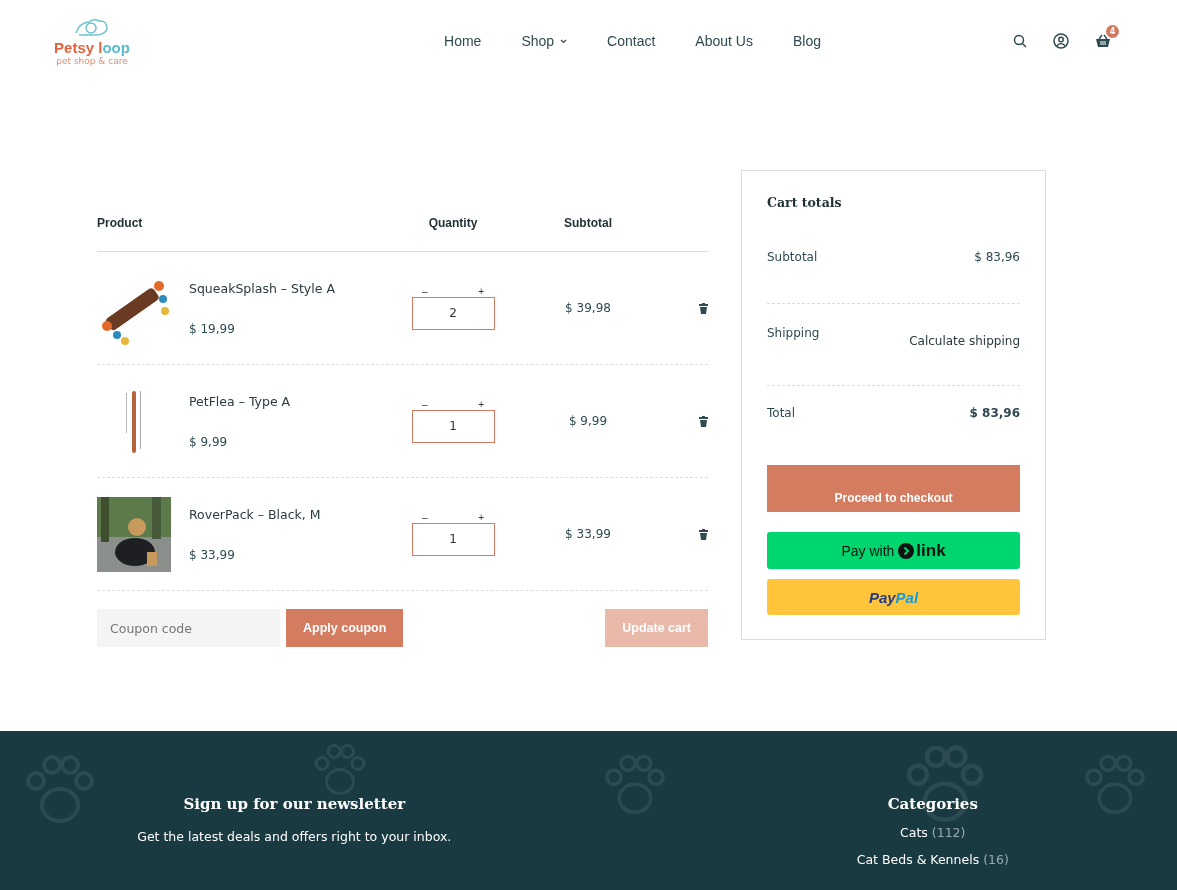 This screenshot has width=1177, height=890. What do you see at coordinates (294, 836) in the screenshot?
I see `newsletter-text: Get the latest deals and offers right to your inbox.` at bounding box center [294, 836].